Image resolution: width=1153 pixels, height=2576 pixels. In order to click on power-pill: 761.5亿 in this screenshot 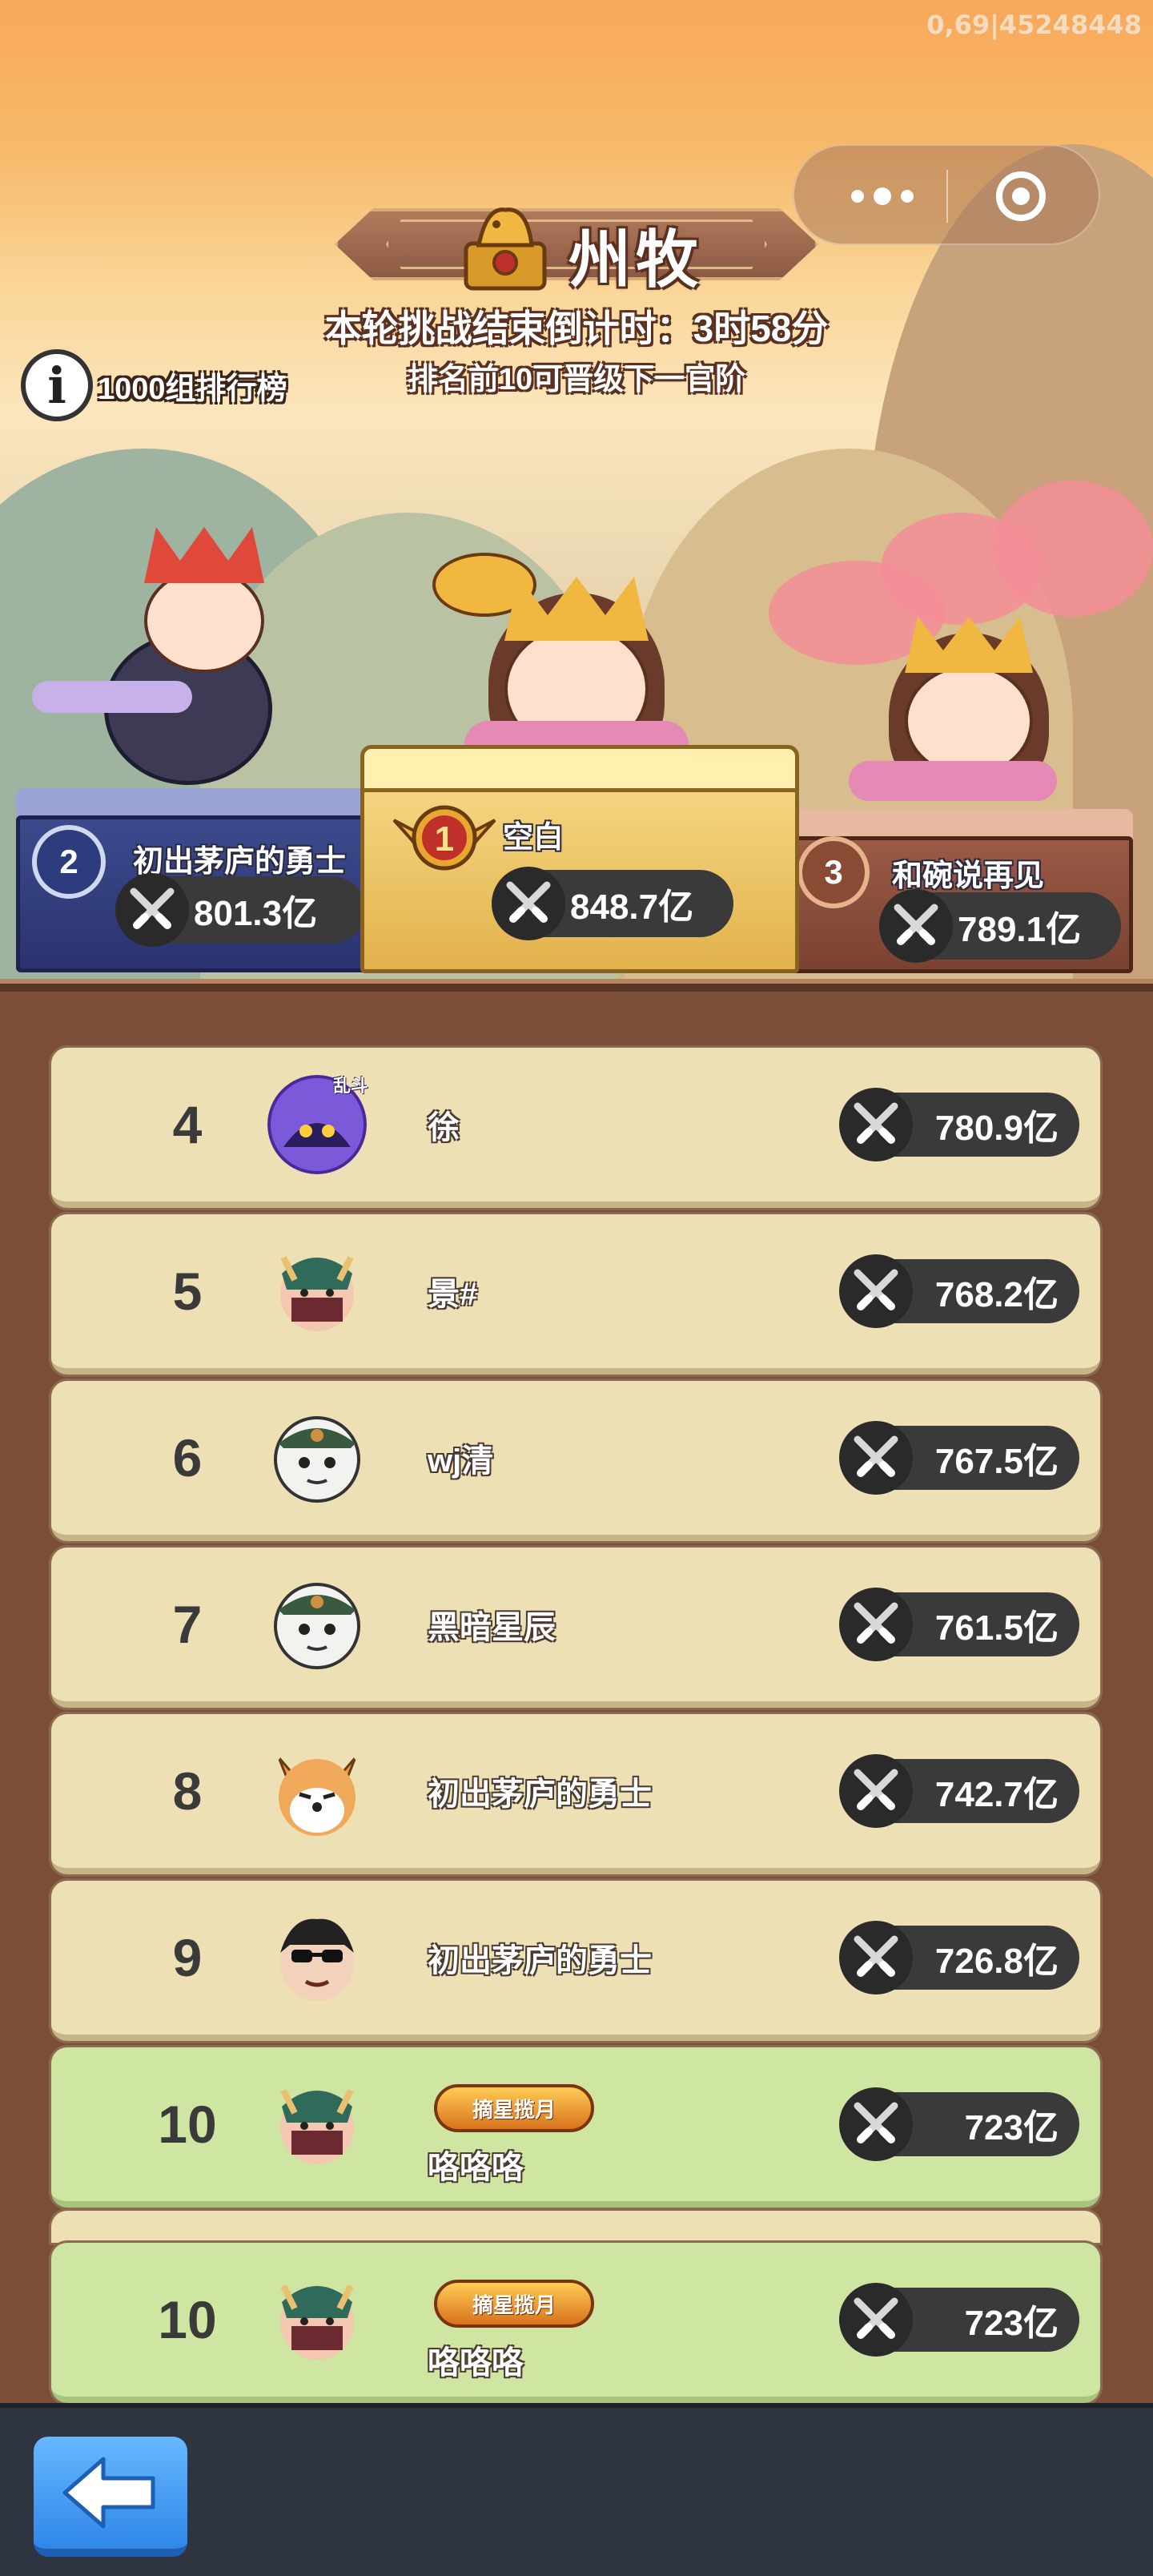, I will do `click(959, 1625)`.